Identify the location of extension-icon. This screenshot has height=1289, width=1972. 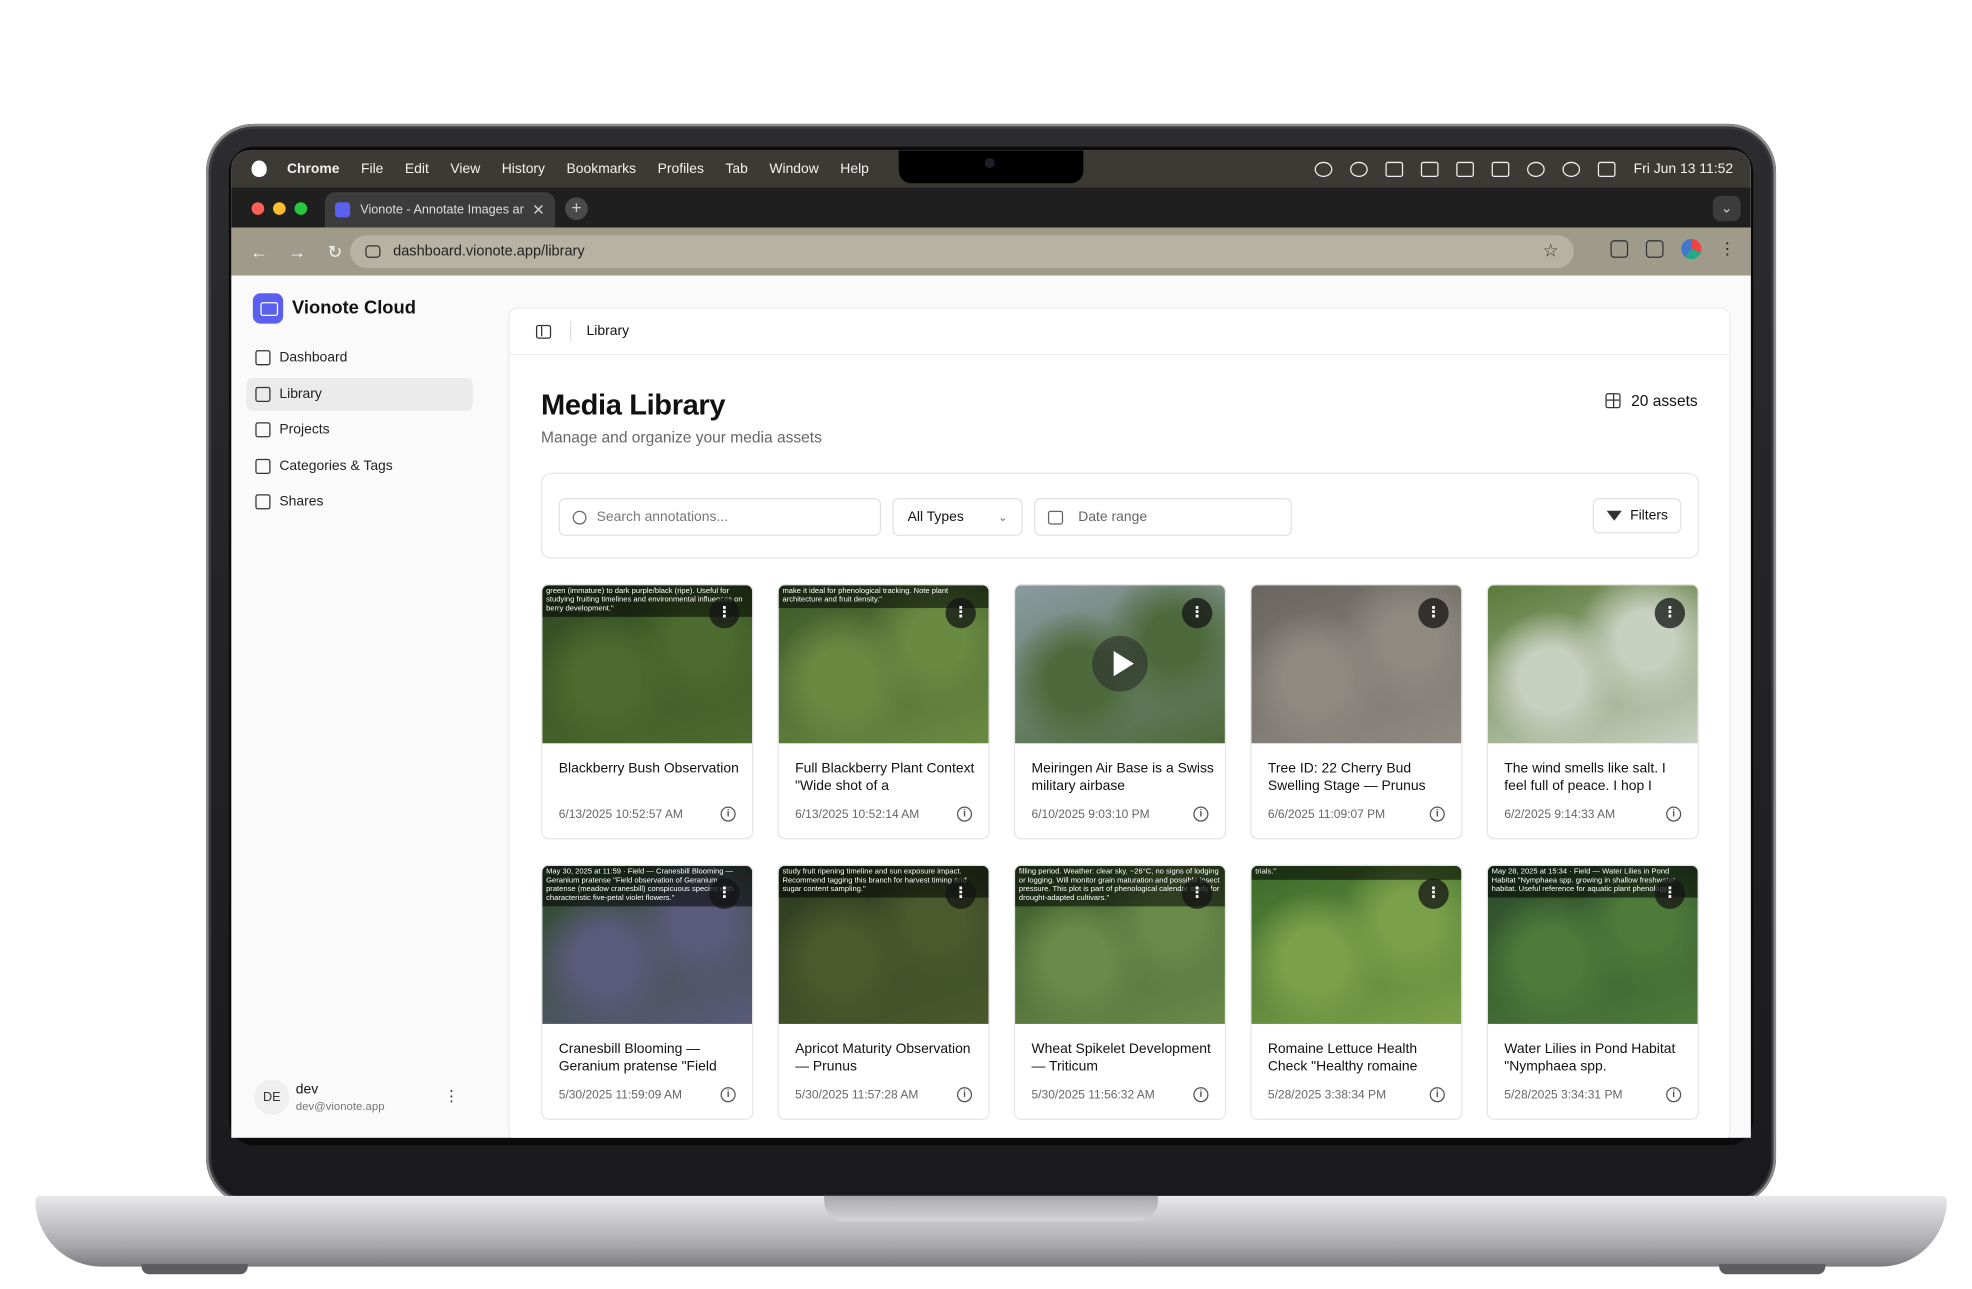
(1619, 249).